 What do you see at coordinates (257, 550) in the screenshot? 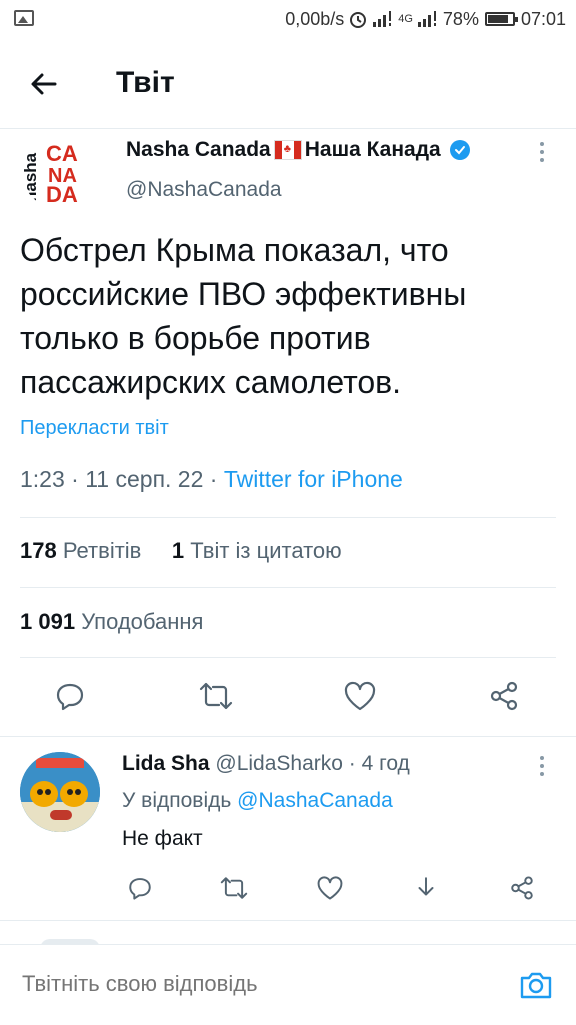
I see `quote-tweets-link: 1 Твіт із цитатою` at bounding box center [257, 550].